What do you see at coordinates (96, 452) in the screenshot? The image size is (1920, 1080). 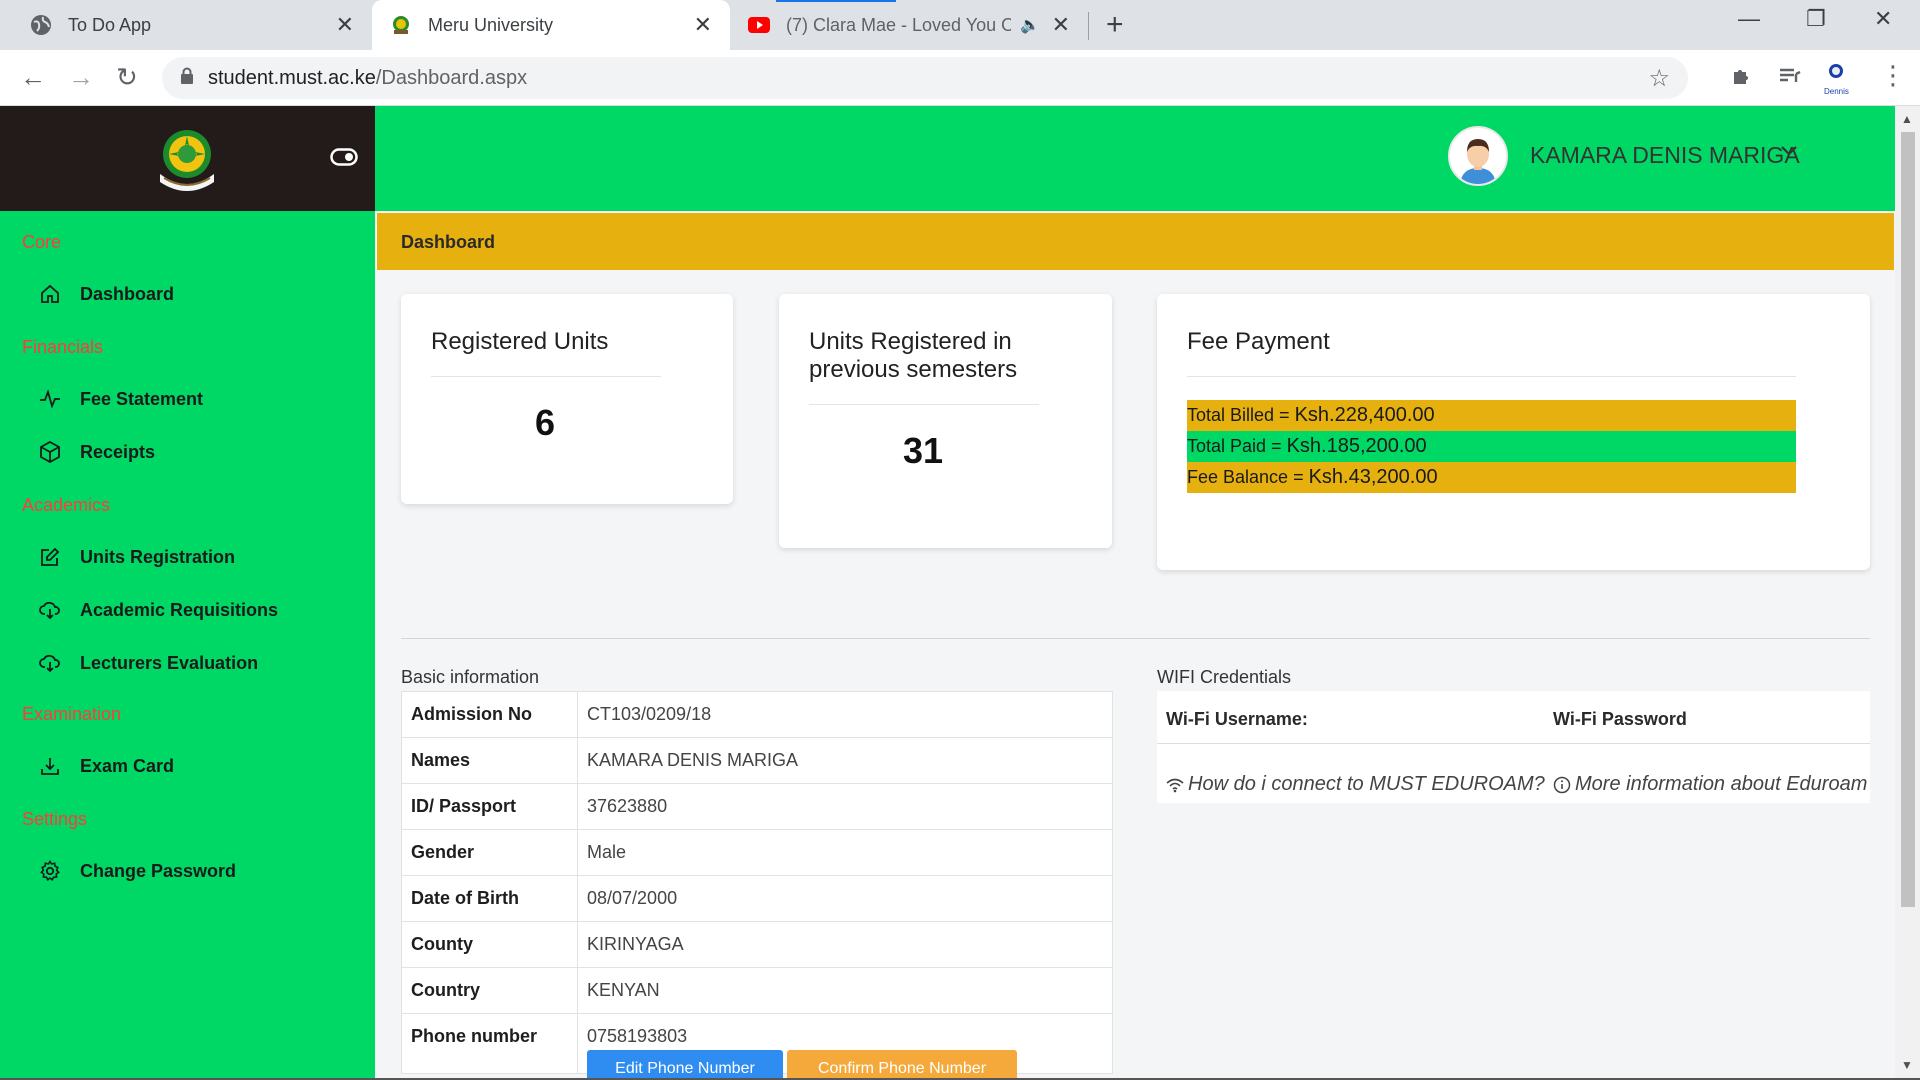 I see `sidebar-item-receipts: Receipts` at bounding box center [96, 452].